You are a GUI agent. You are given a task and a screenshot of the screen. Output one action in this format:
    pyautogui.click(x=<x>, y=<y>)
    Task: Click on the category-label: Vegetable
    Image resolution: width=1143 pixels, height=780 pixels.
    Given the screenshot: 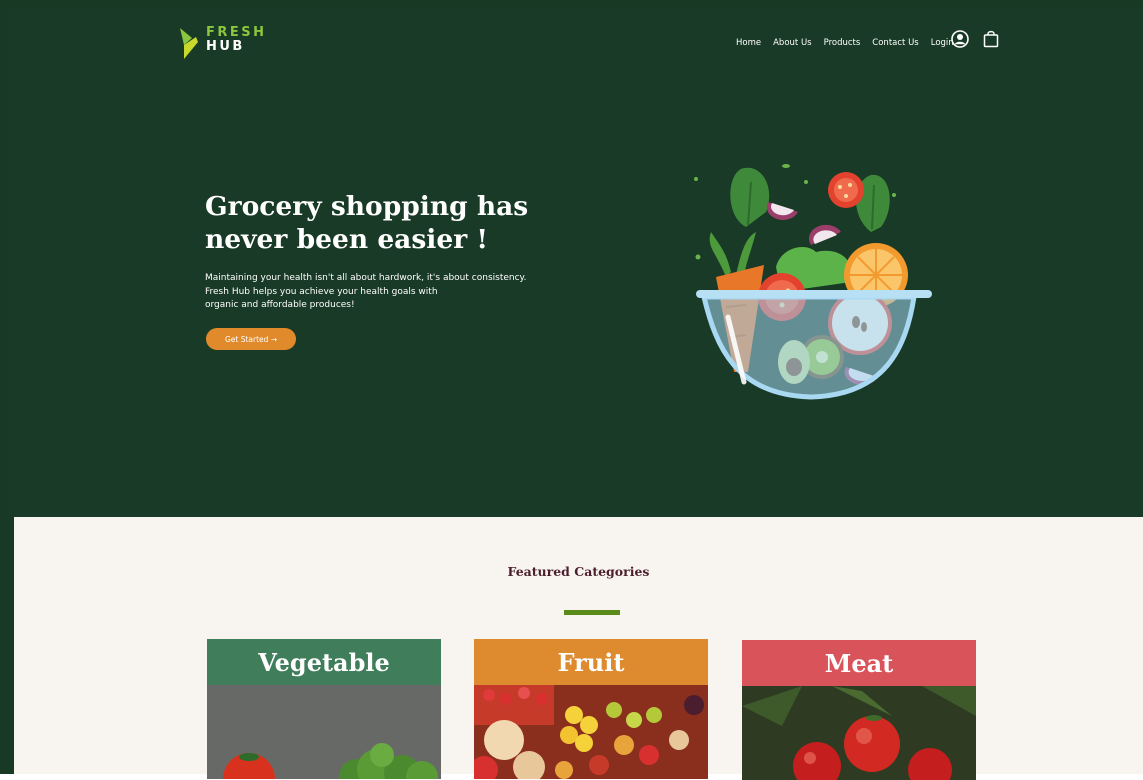 What is the action you would take?
    pyautogui.click(x=324, y=662)
    